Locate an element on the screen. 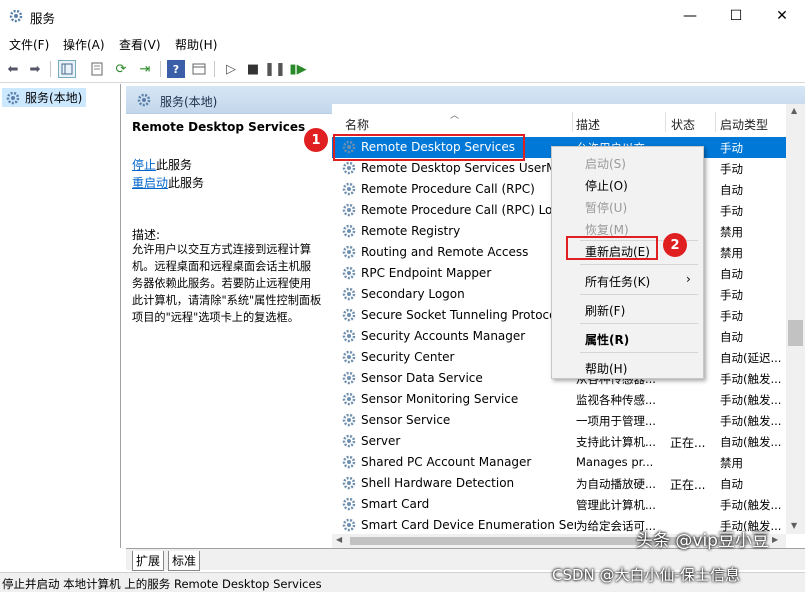 The image size is (805, 592). close-button: ✕ is located at coordinates (782, 16).